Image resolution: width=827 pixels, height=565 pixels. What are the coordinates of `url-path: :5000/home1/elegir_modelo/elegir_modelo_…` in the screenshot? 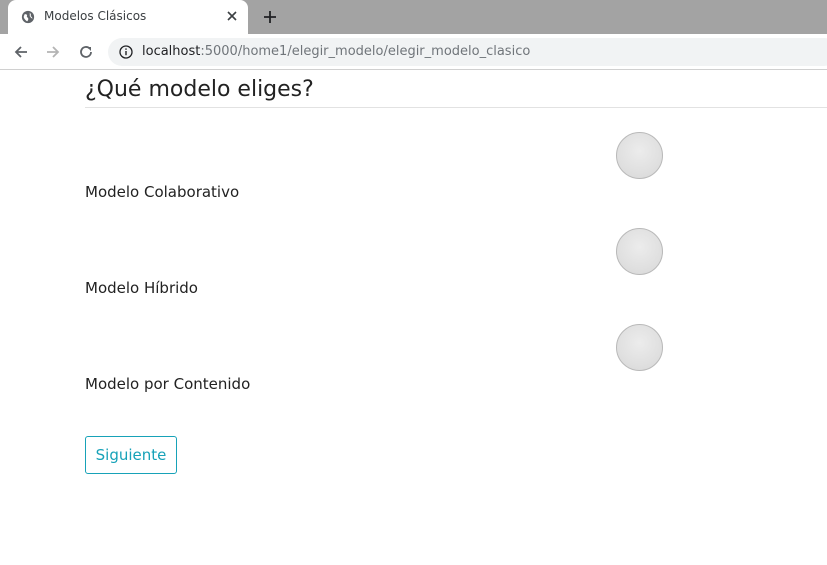 It's located at (365, 51).